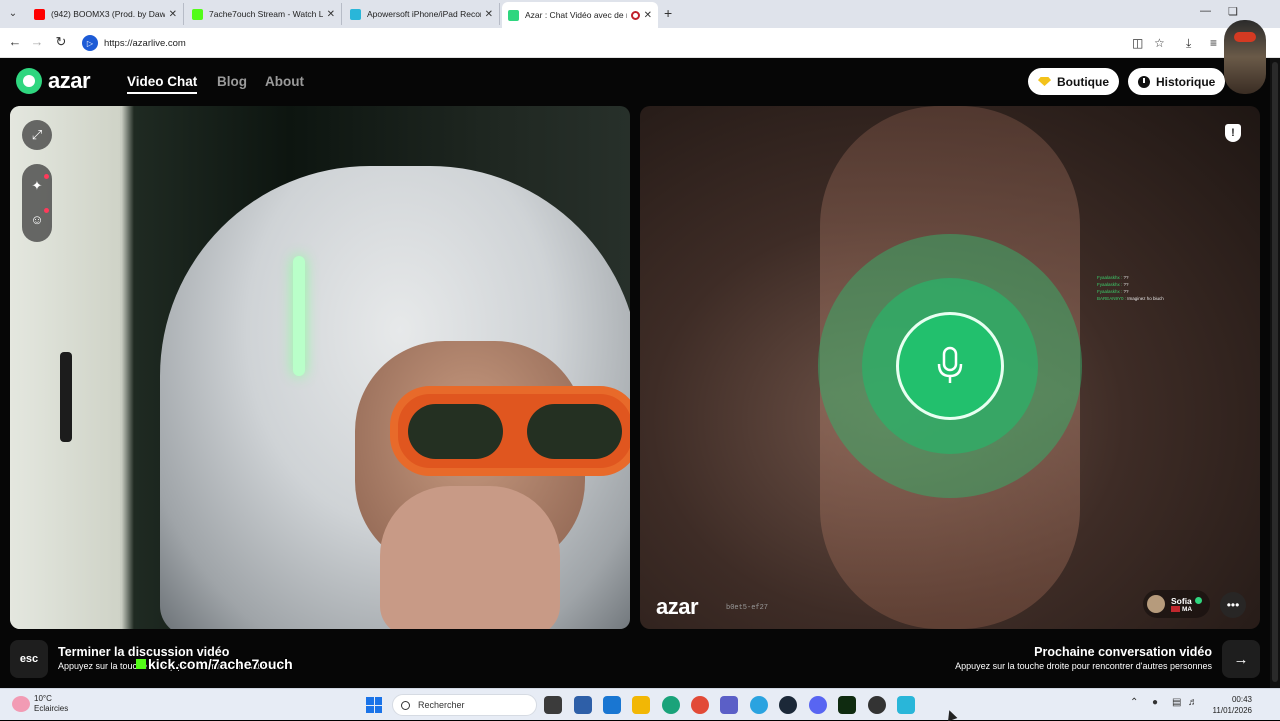  Describe the element at coordinates (1188, 43) in the screenshot. I see `download-icon: ⤓` at that location.